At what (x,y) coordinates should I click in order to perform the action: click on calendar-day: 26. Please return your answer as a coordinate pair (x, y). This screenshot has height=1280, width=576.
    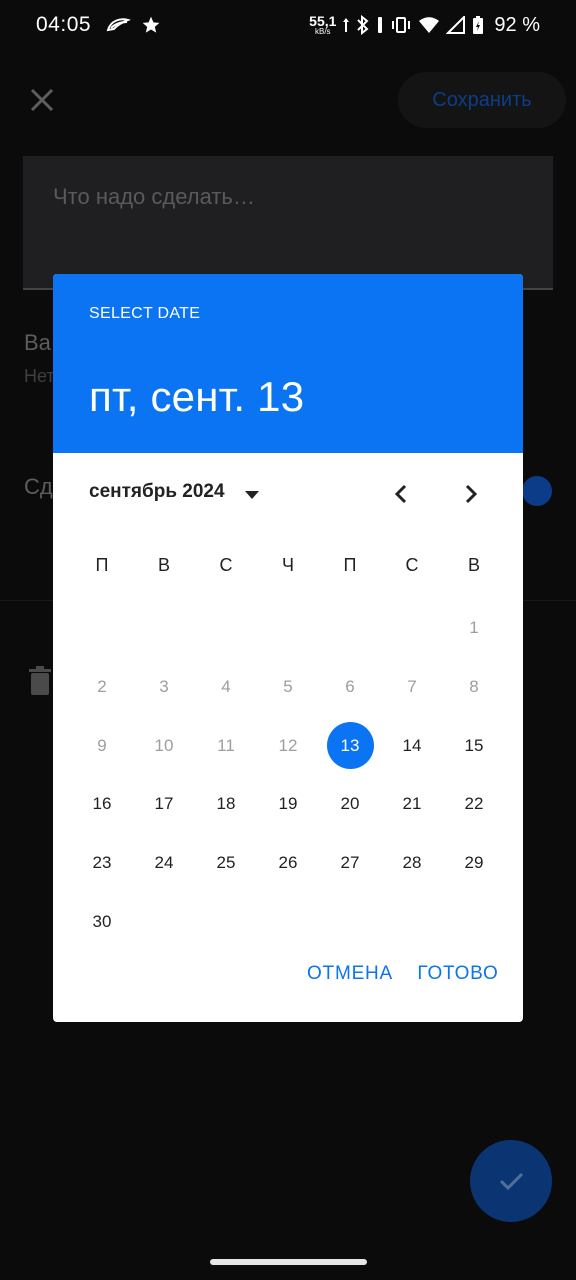
    Looking at the image, I should click on (288, 863).